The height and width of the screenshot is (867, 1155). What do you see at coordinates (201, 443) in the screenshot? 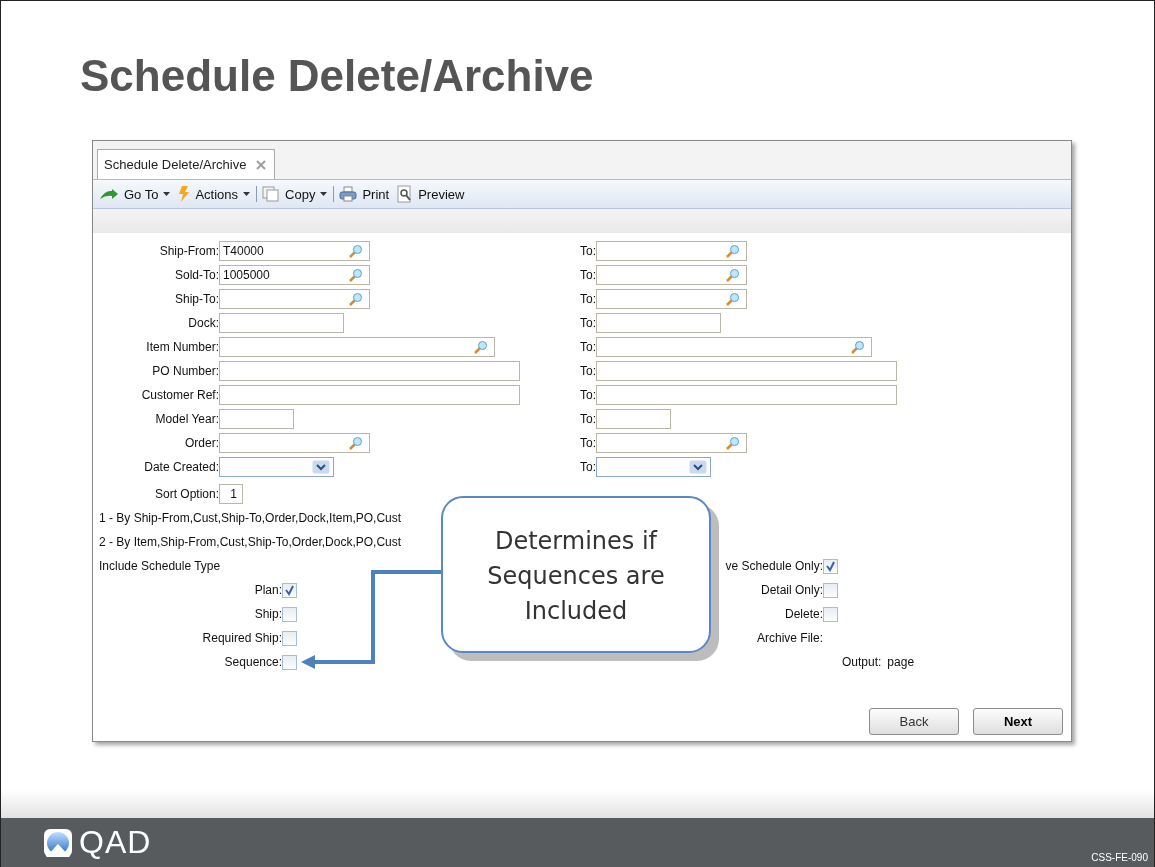
I see `field-label: Order:` at bounding box center [201, 443].